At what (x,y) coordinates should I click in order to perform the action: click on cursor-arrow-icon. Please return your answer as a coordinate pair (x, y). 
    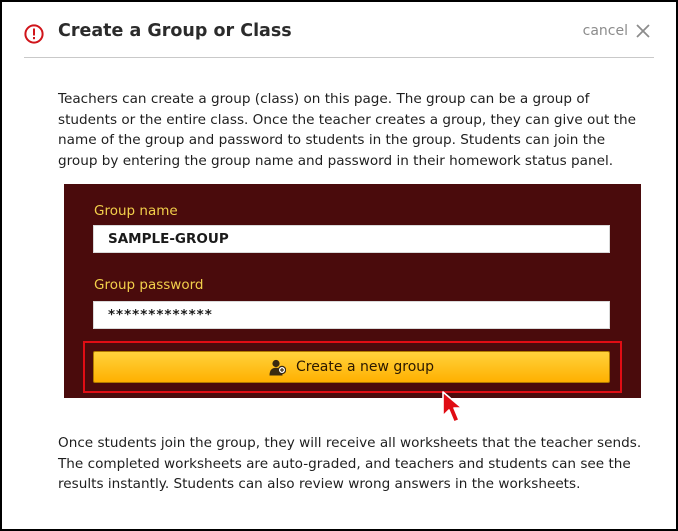
    Looking at the image, I should click on (452, 407).